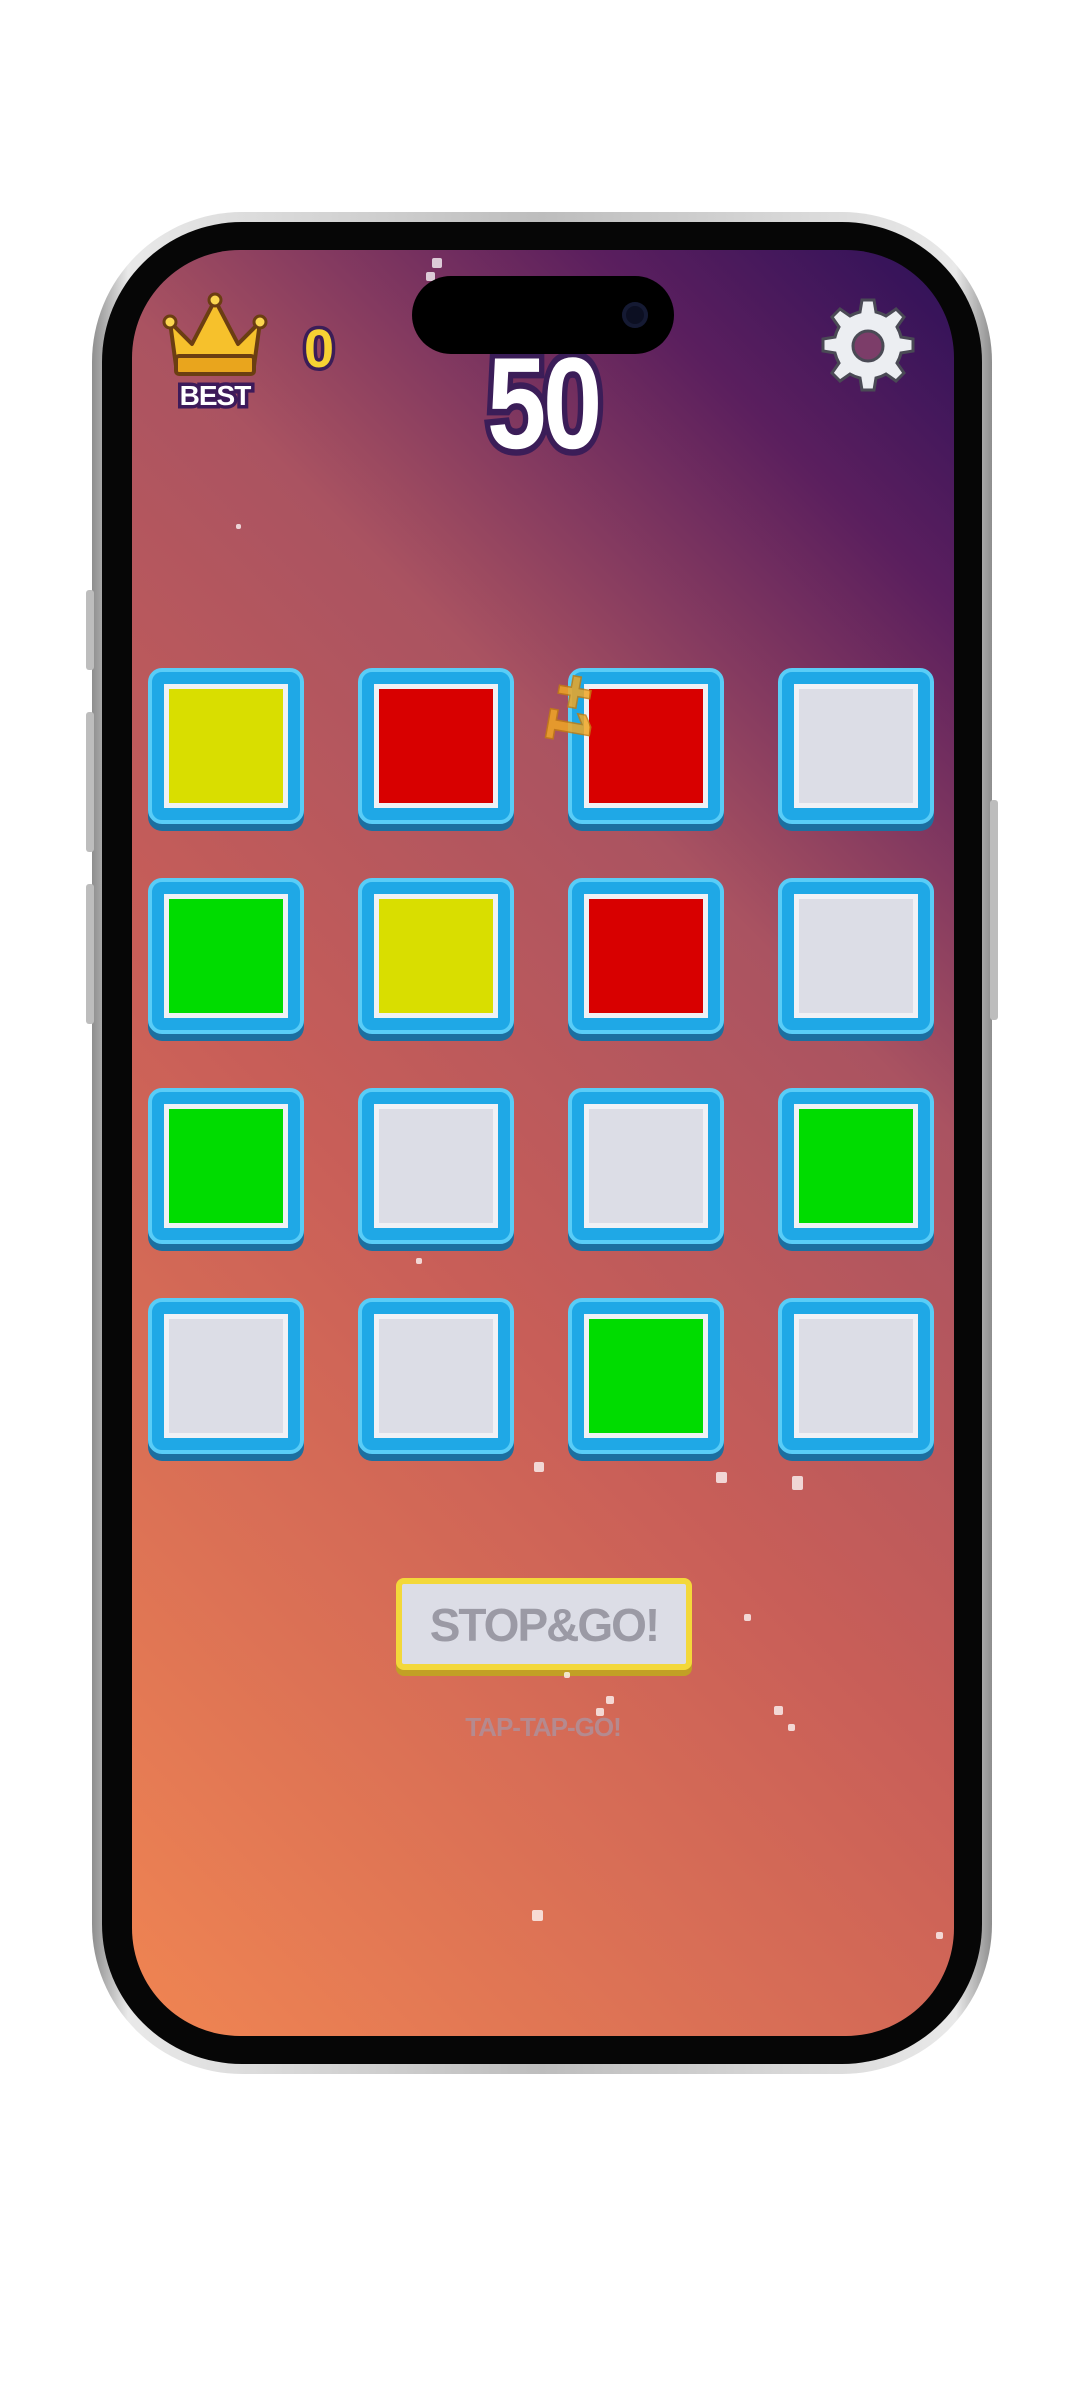 The image size is (1080, 2400). Describe the element at coordinates (994, 910) in the screenshot. I see `phone-power-button` at that location.